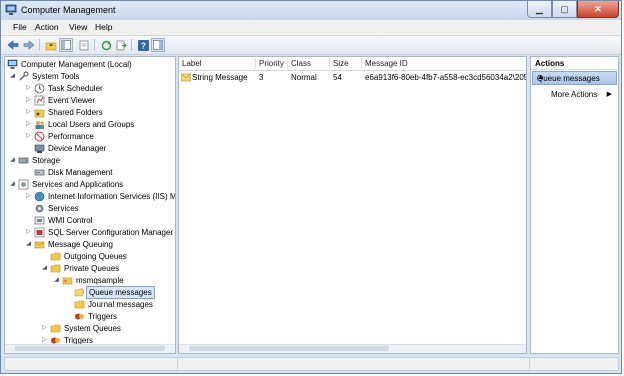  Describe the element at coordinates (564, 9) in the screenshot. I see `maximize-button: ▢` at that location.